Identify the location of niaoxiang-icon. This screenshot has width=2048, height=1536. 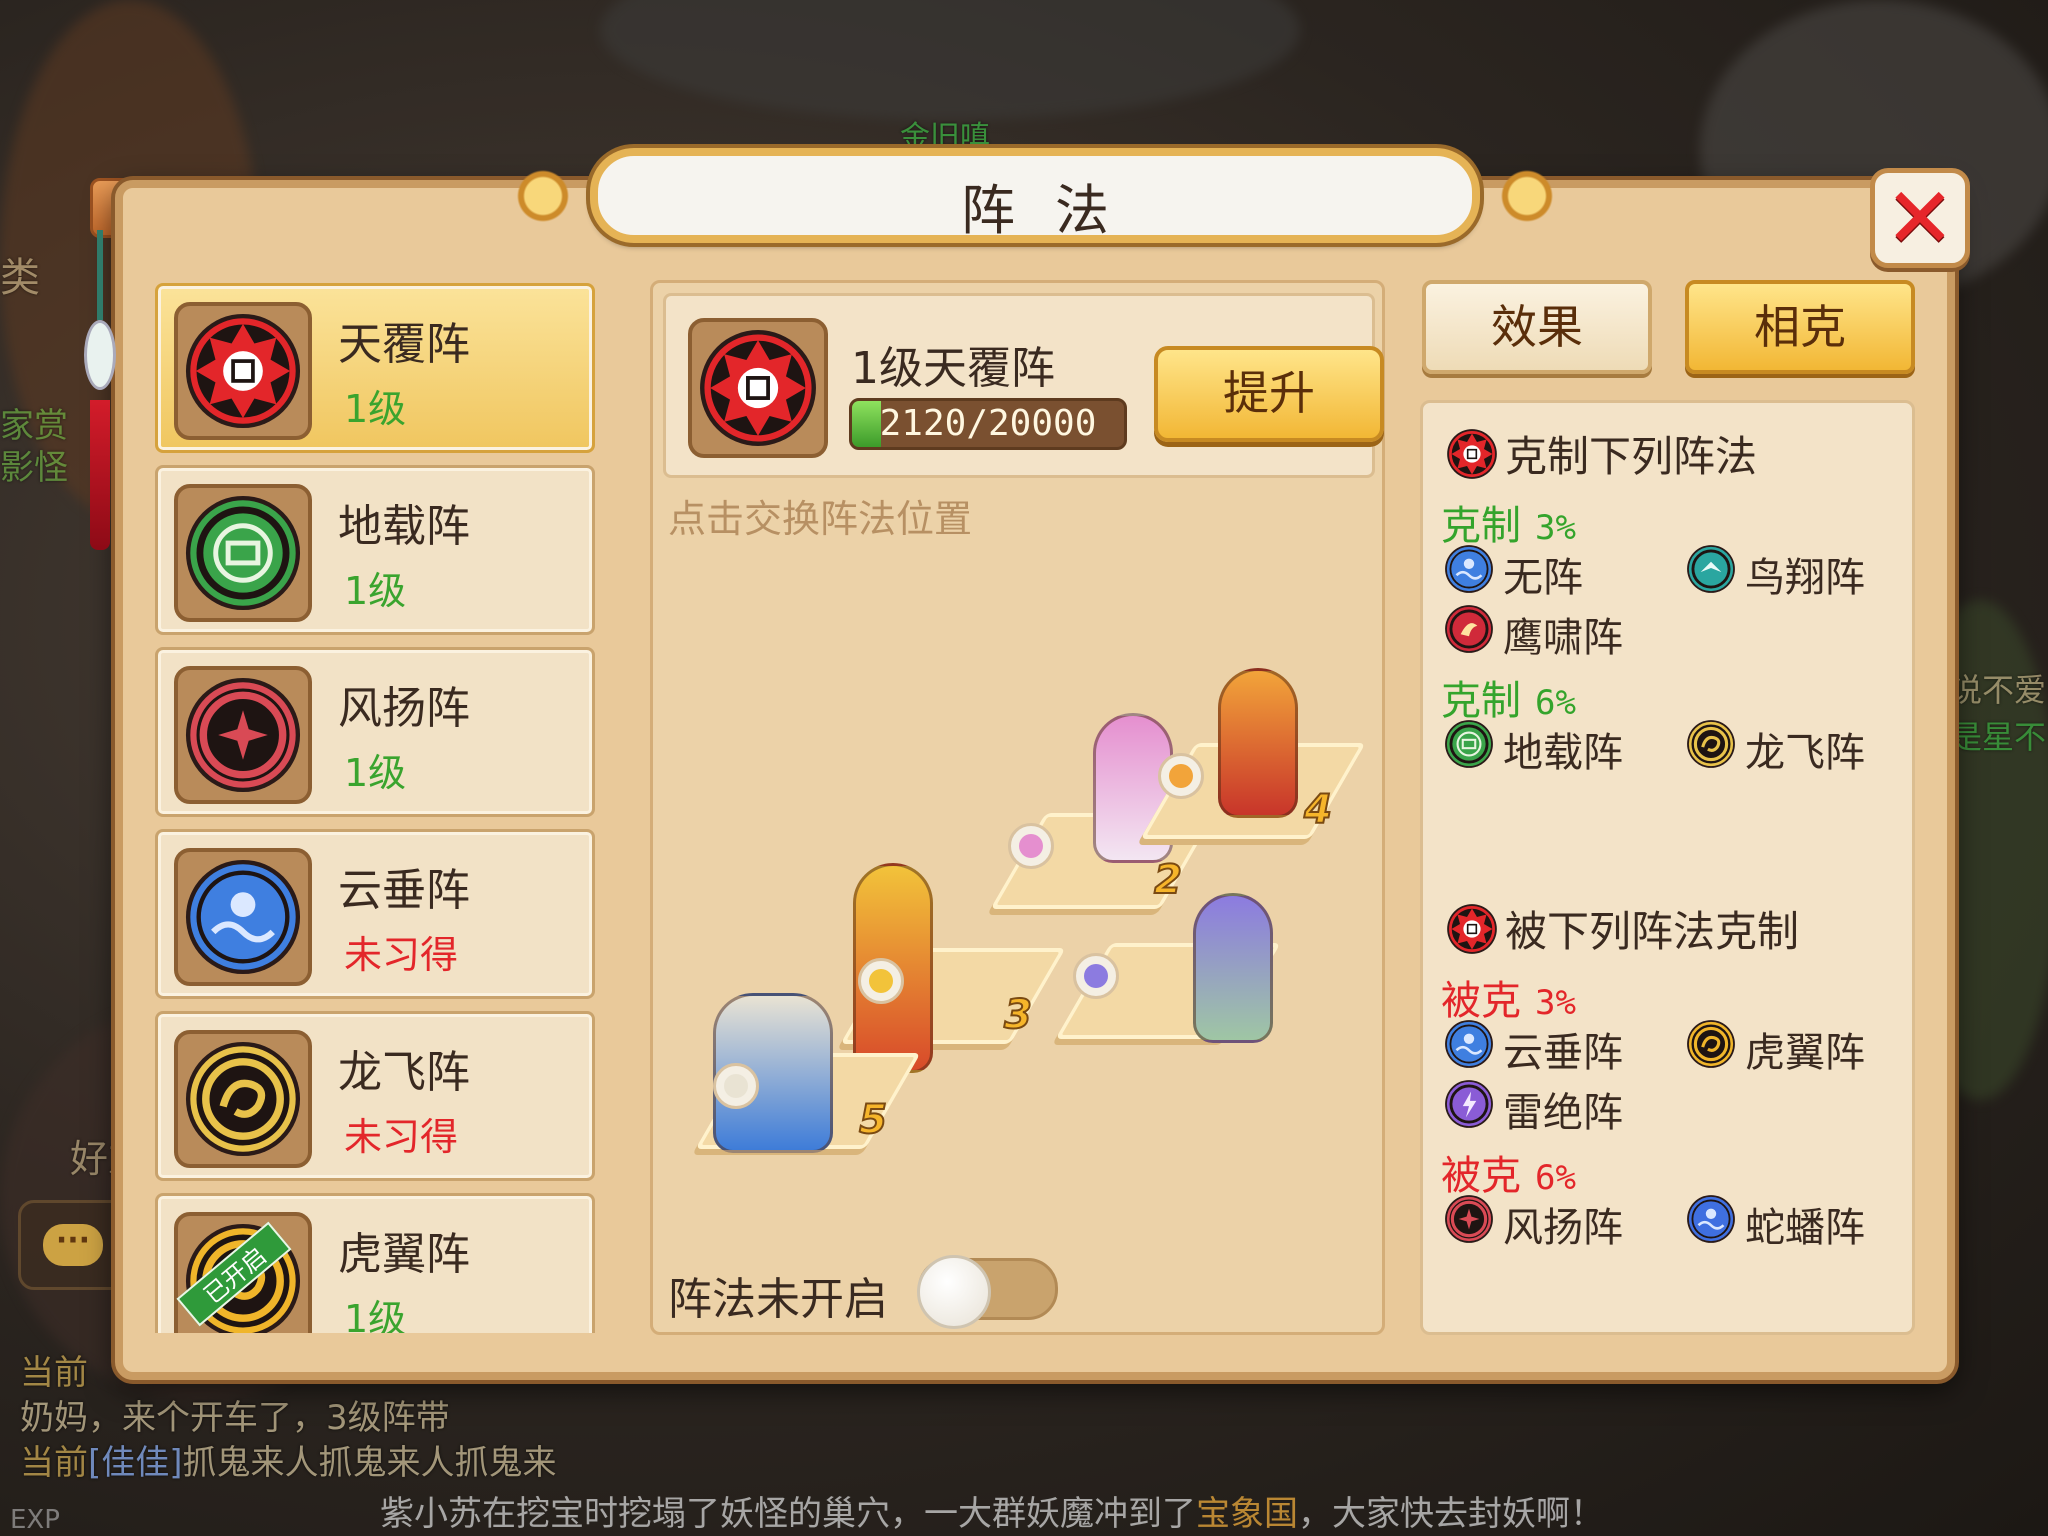
(1715, 574).